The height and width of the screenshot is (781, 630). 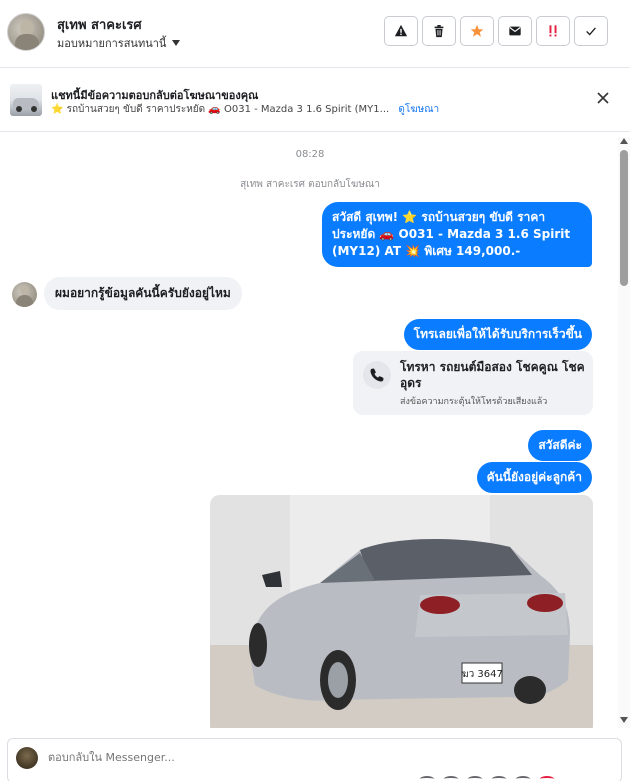 I want to click on emoji-icon, so click(x=427, y=778).